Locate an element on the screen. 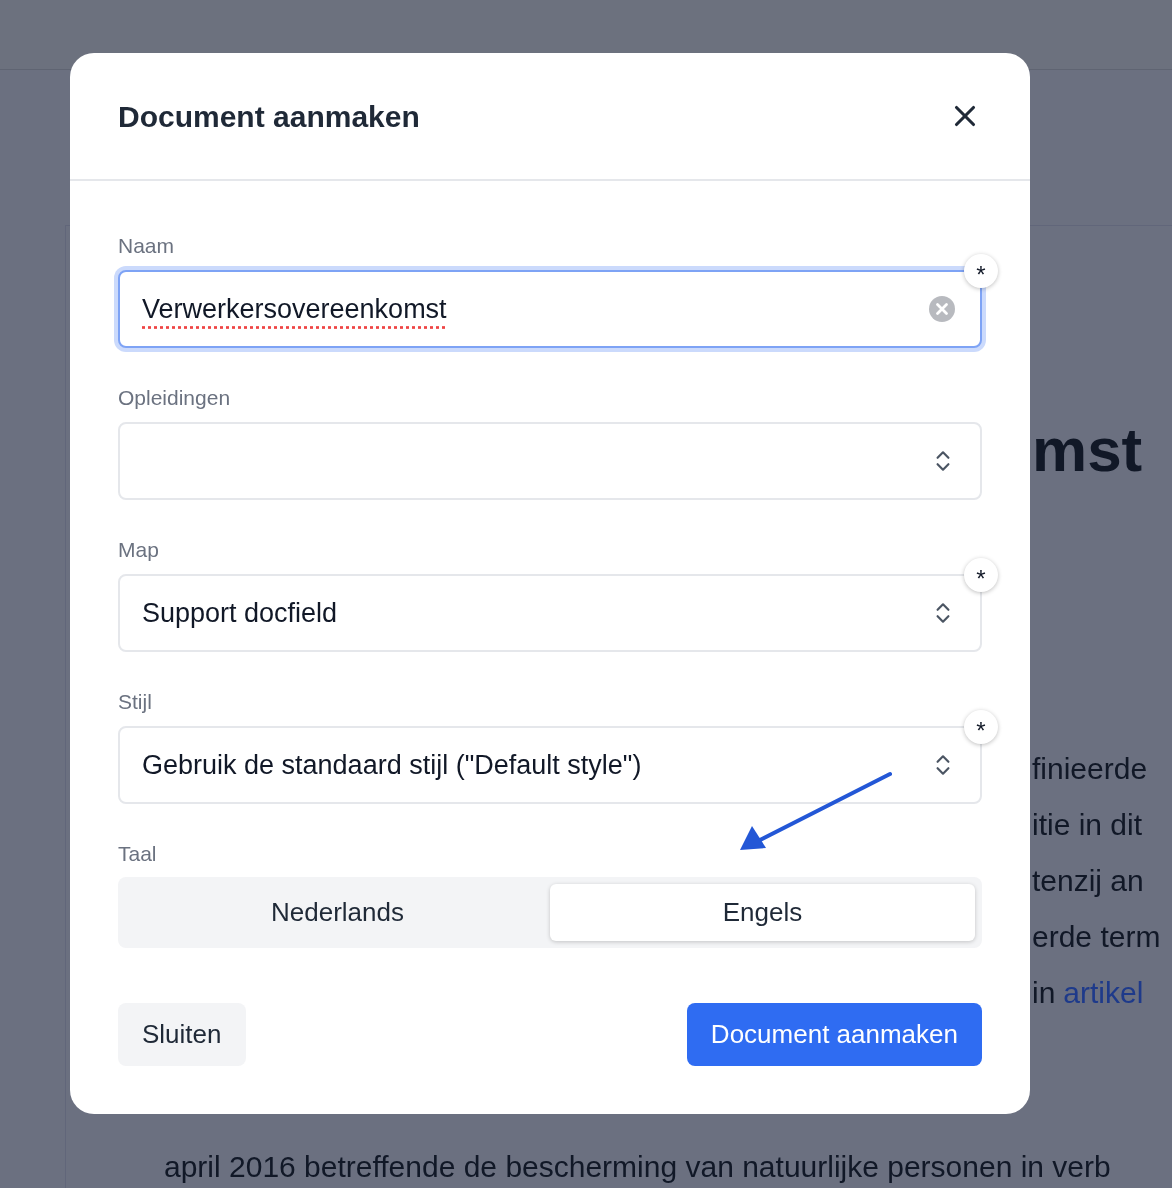  page-heading: mst is located at coordinates (1087, 450).